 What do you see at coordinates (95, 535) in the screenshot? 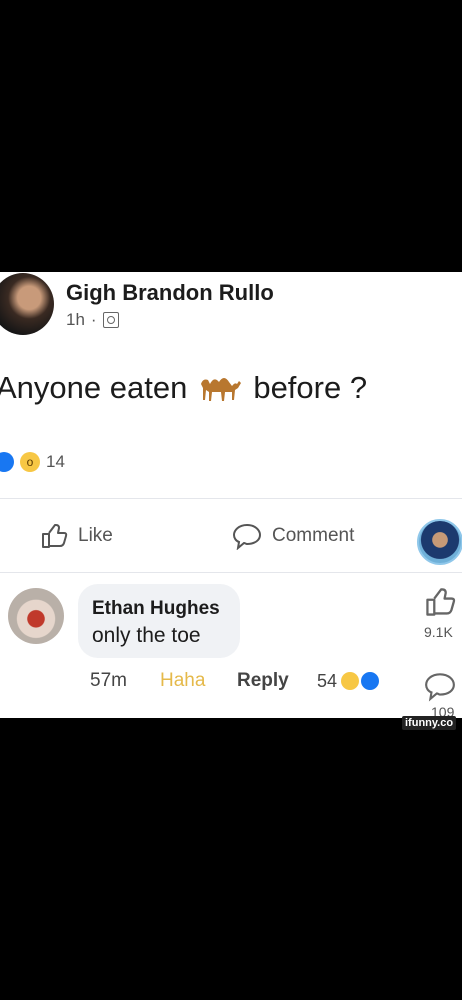
I see `like-label: Like` at bounding box center [95, 535].